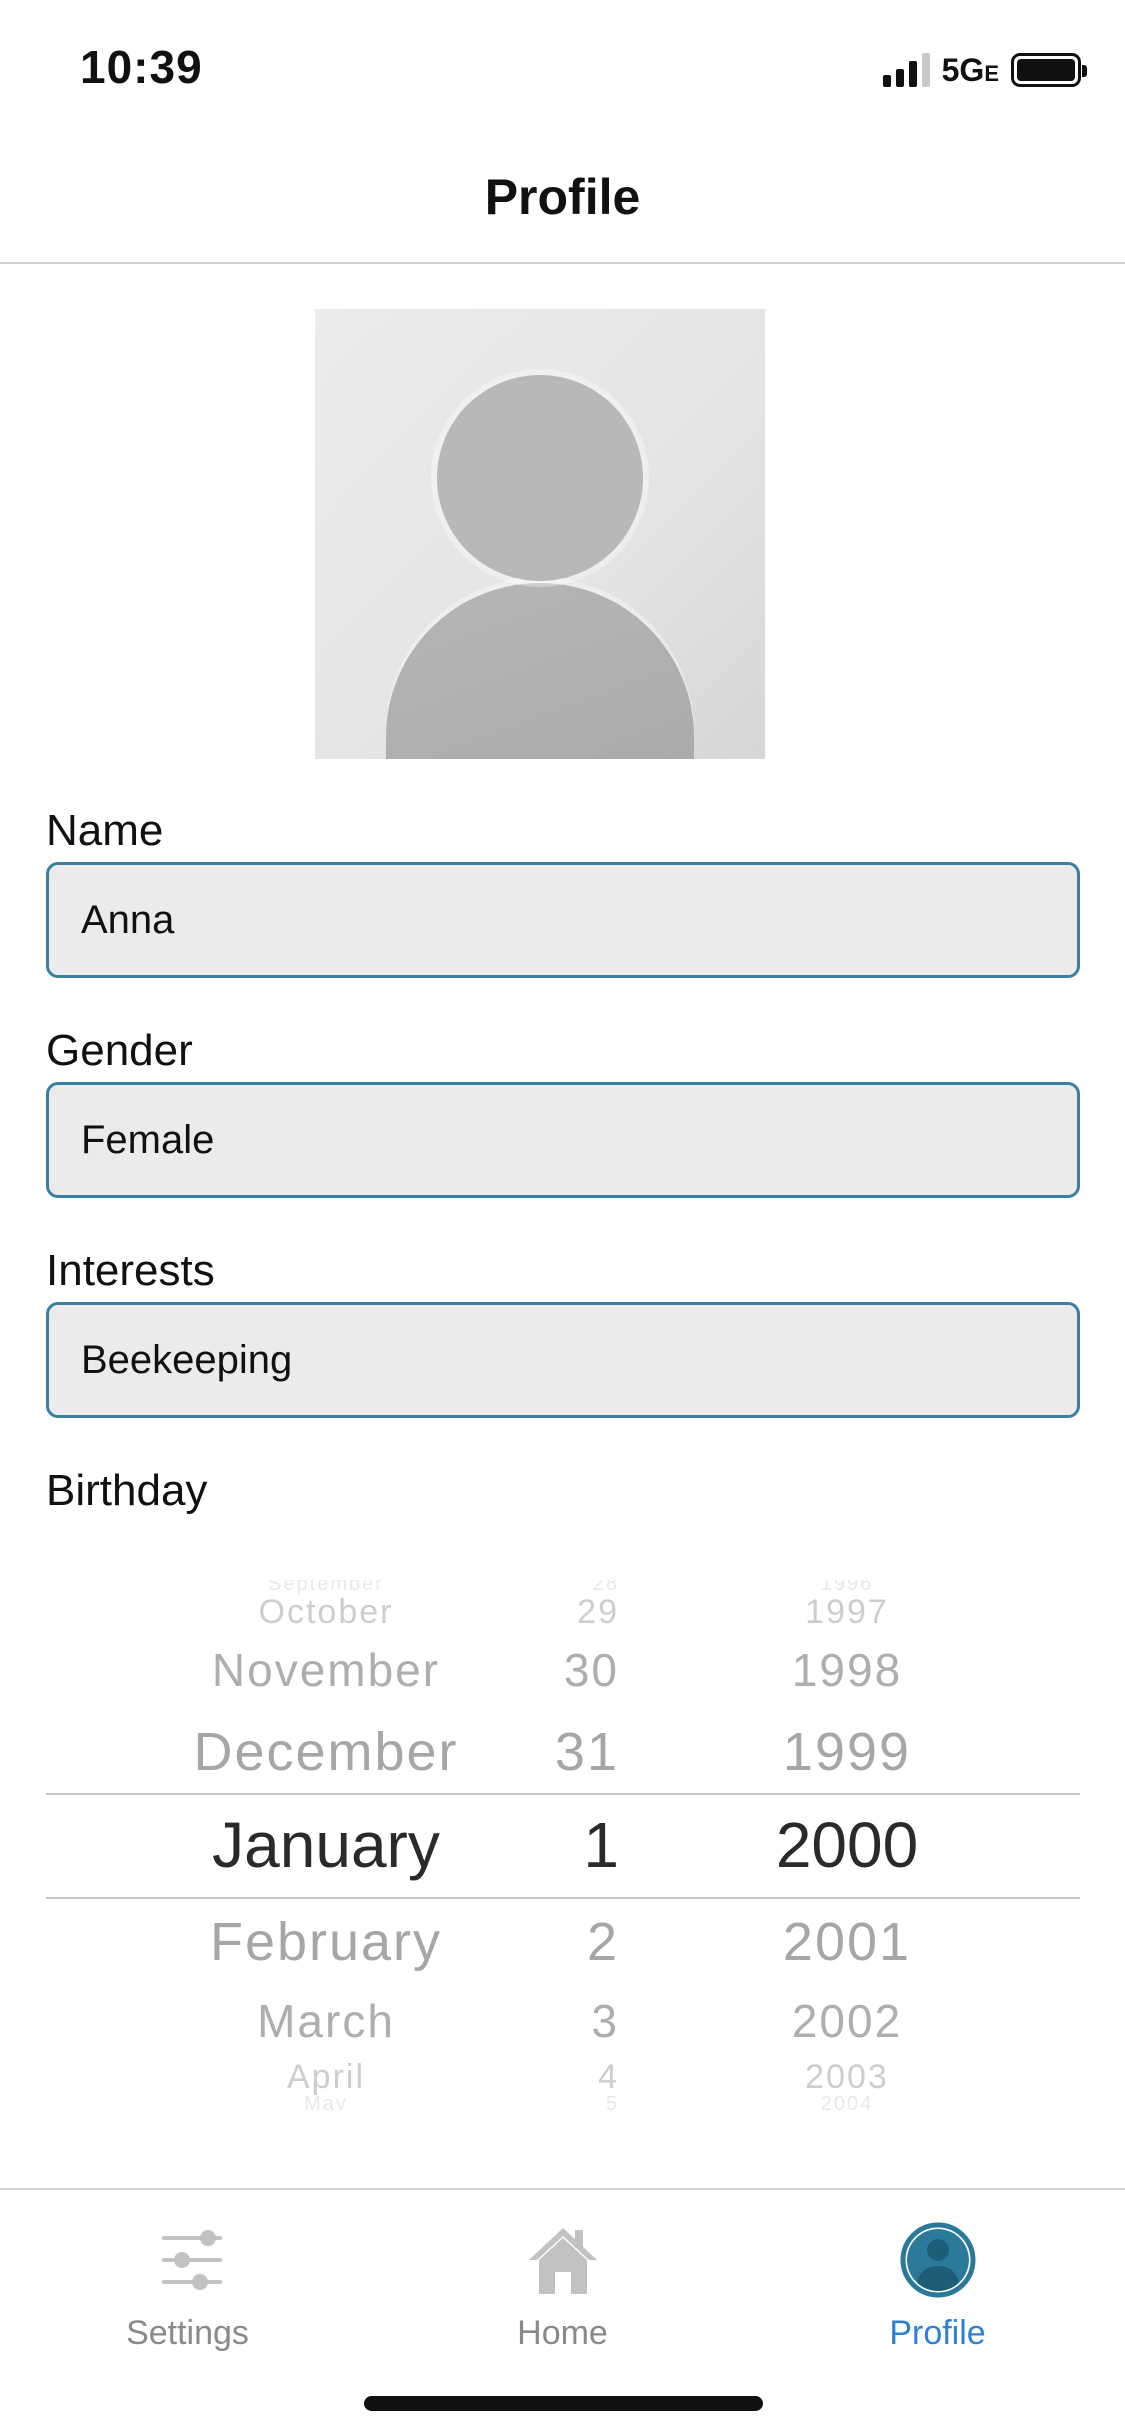 This screenshot has height=2436, width=1125. I want to click on tab-profile-label: Profile, so click(937, 2333).